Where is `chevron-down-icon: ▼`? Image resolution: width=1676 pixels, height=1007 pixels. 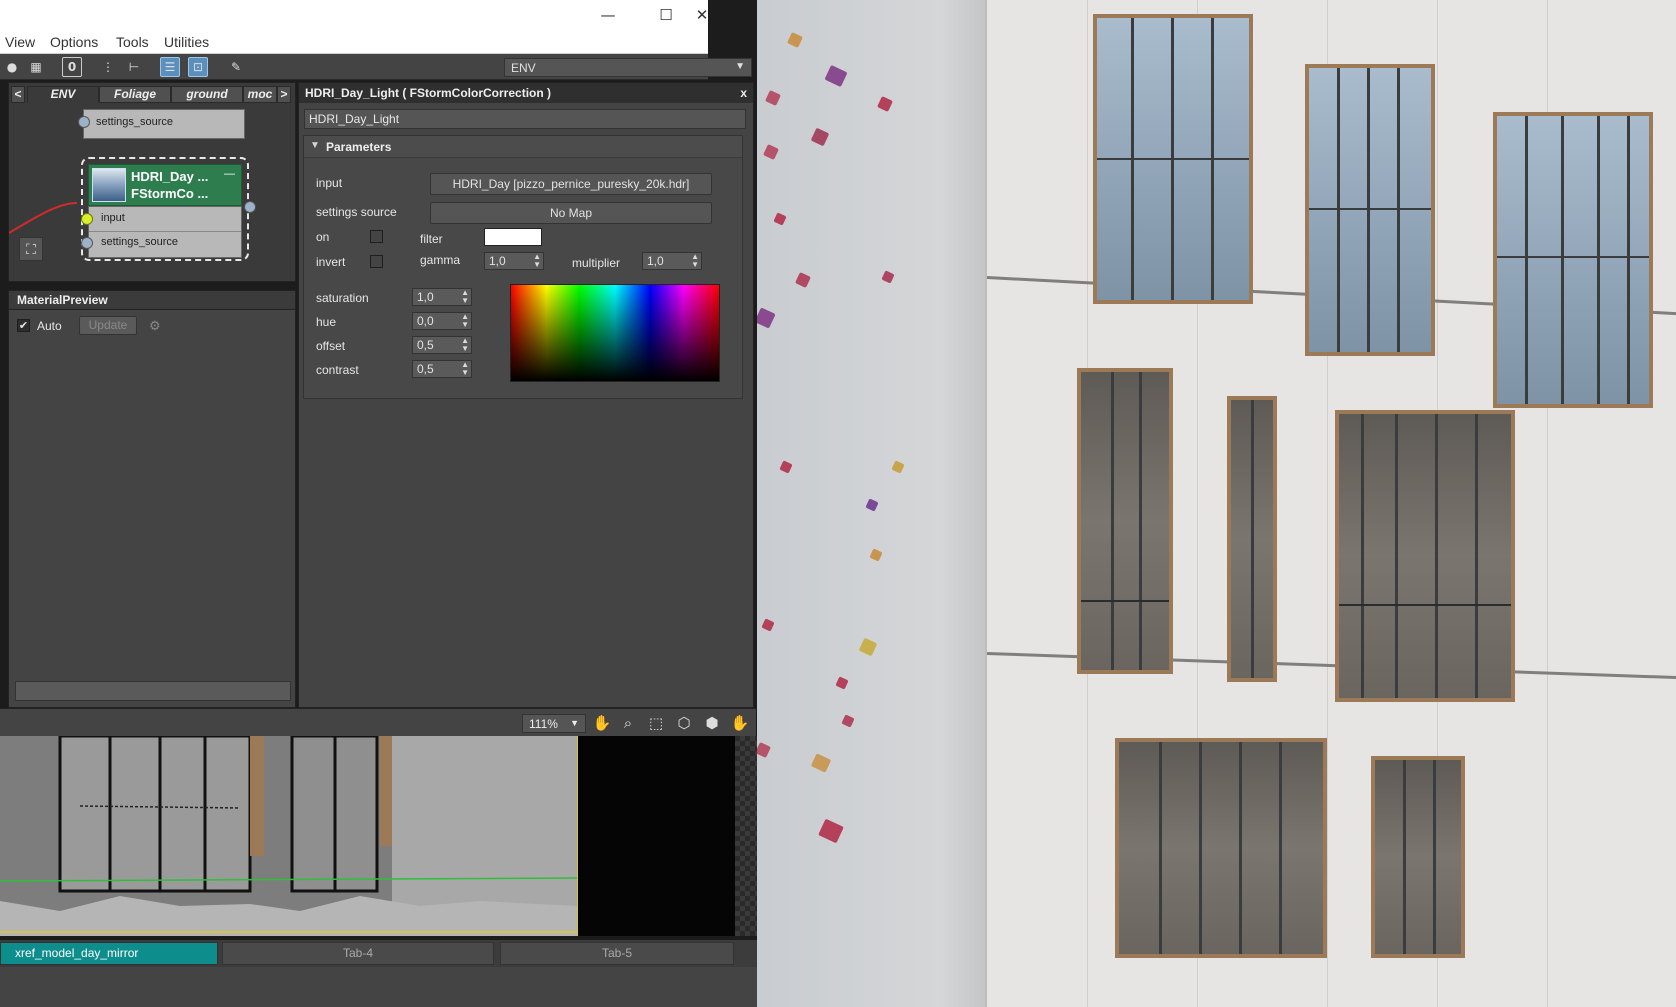 chevron-down-icon: ▼ is located at coordinates (740, 66).